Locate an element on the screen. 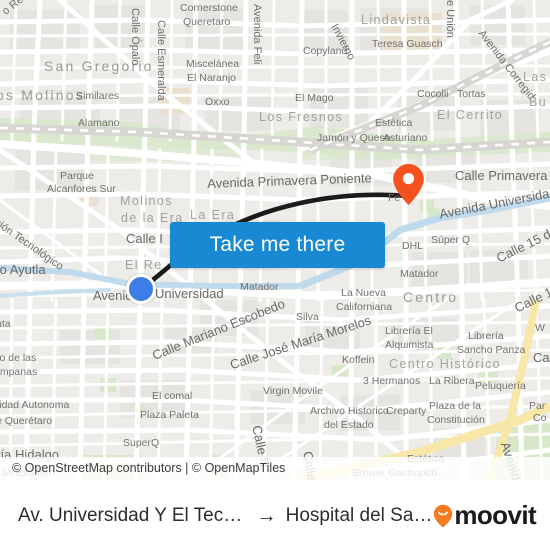 This screenshot has height=550, width=550. moovit-logo: moovit is located at coordinates (485, 515).